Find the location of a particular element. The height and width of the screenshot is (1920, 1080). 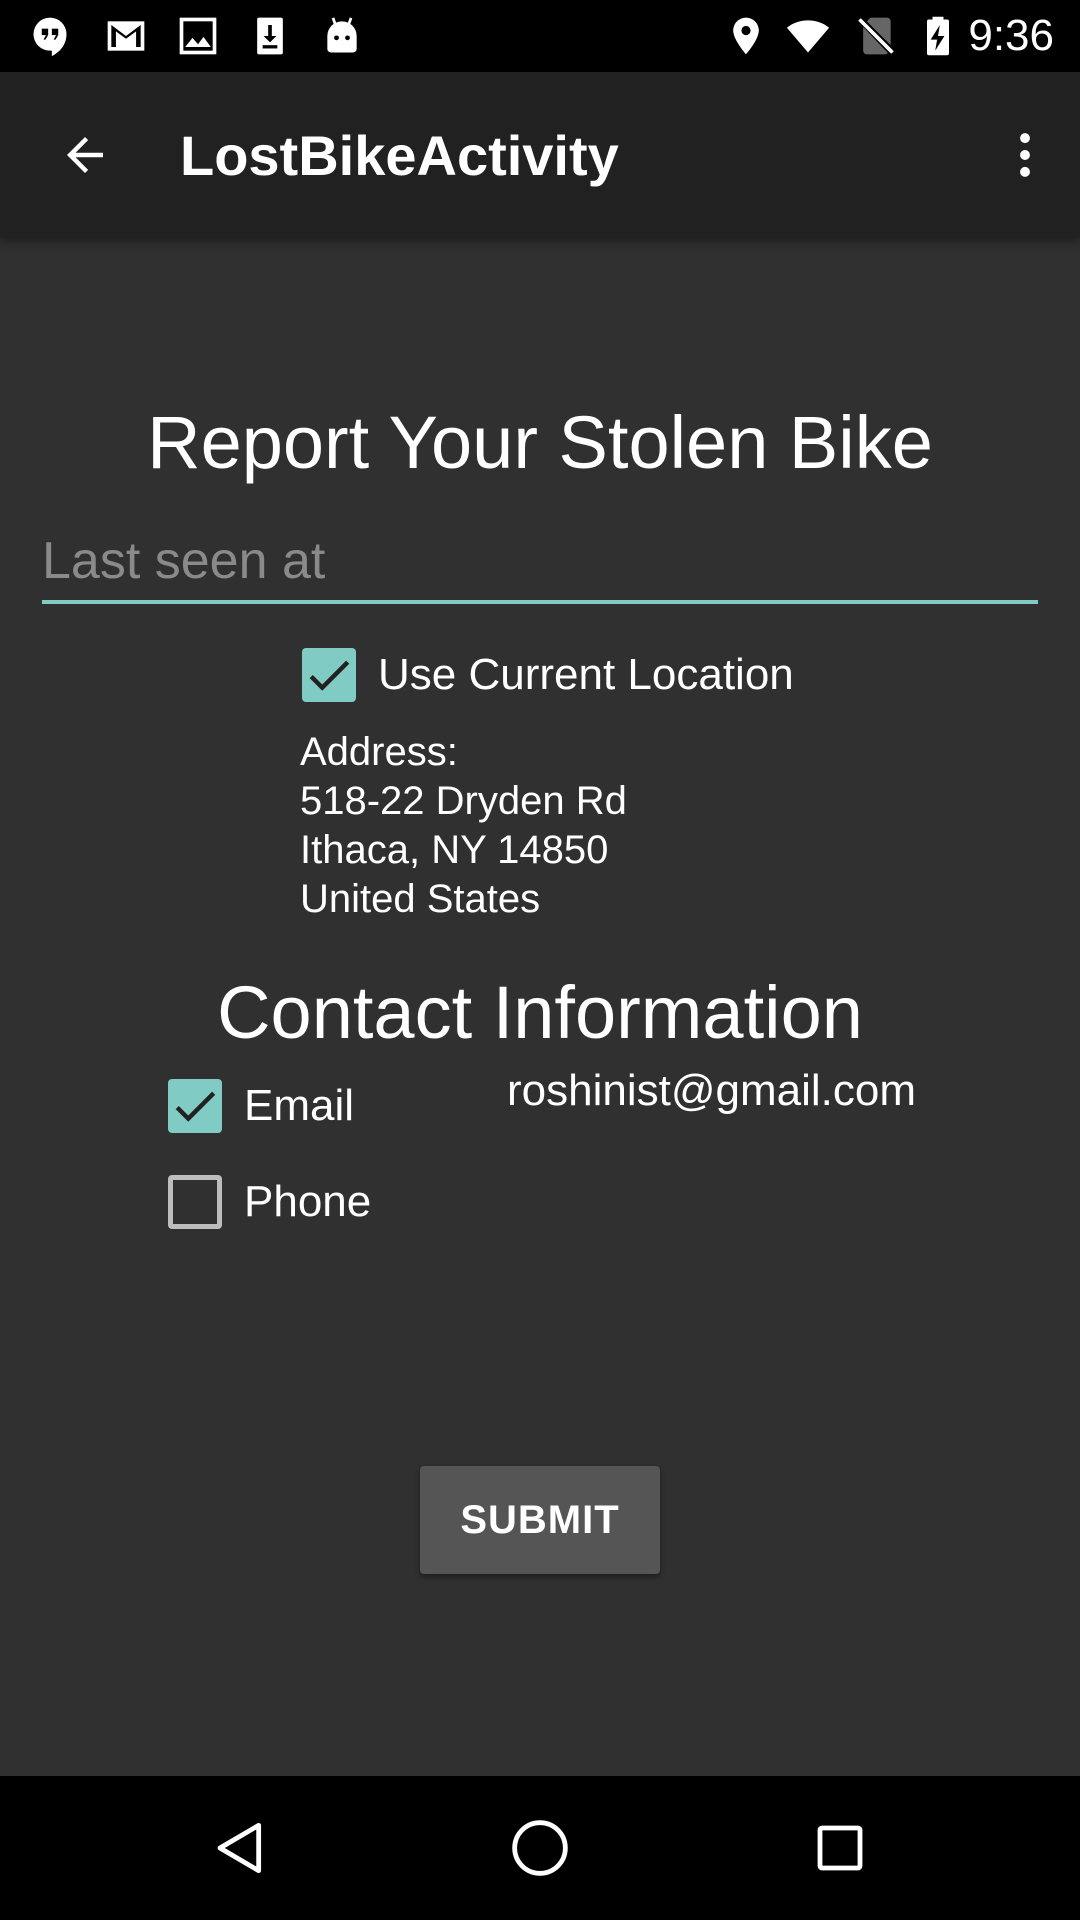

use-current-location-checkbox is located at coordinates (329, 675).